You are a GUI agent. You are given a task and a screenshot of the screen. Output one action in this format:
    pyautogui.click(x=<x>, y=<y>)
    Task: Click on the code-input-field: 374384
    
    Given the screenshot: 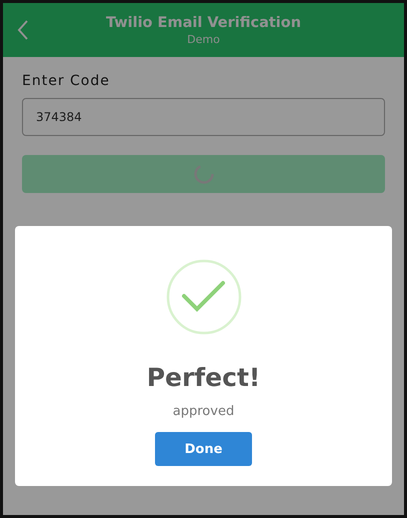 What is the action you would take?
    pyautogui.click(x=203, y=117)
    